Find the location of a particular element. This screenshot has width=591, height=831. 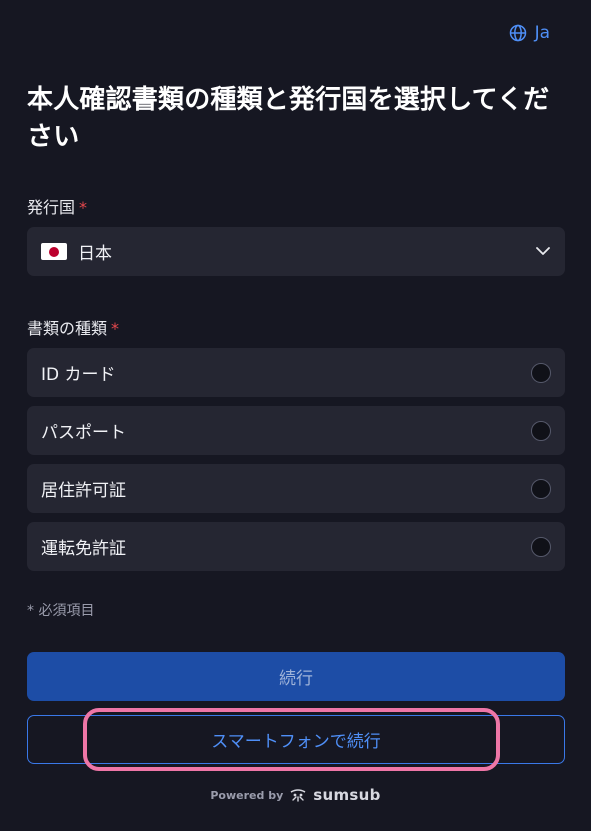

option-label: ID カード is located at coordinates (78, 375).